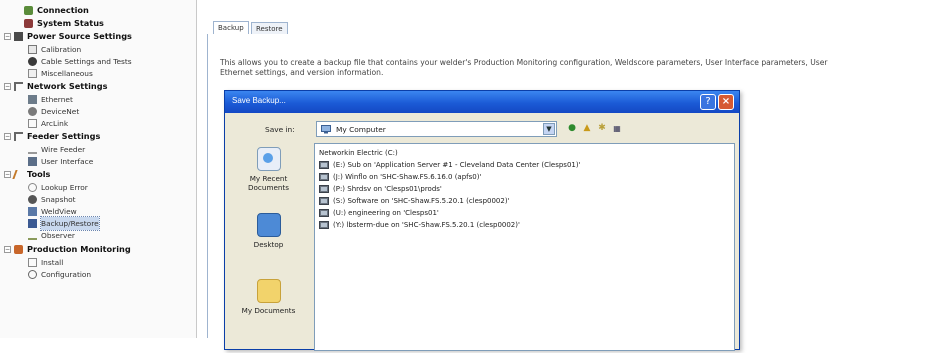 This screenshot has width=941, height=353. I want to click on tree-item-label: User Interface, so click(67, 161).